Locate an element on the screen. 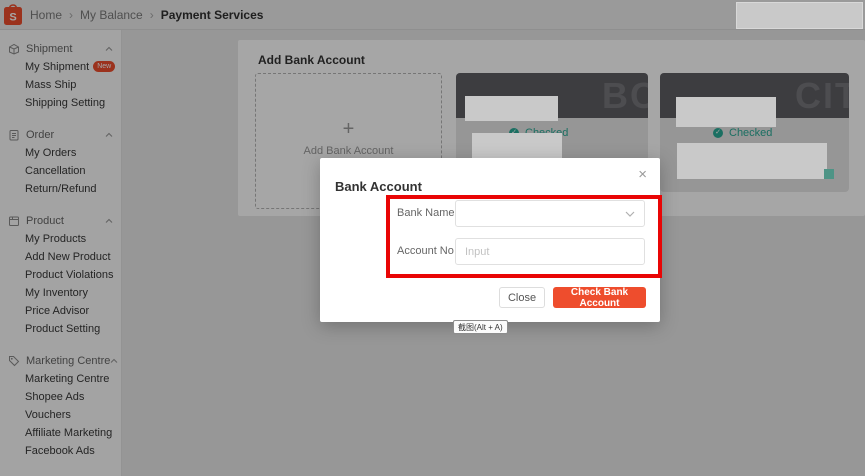 The width and height of the screenshot is (865, 476). partially-hidden-link is located at coordinates (829, 174).